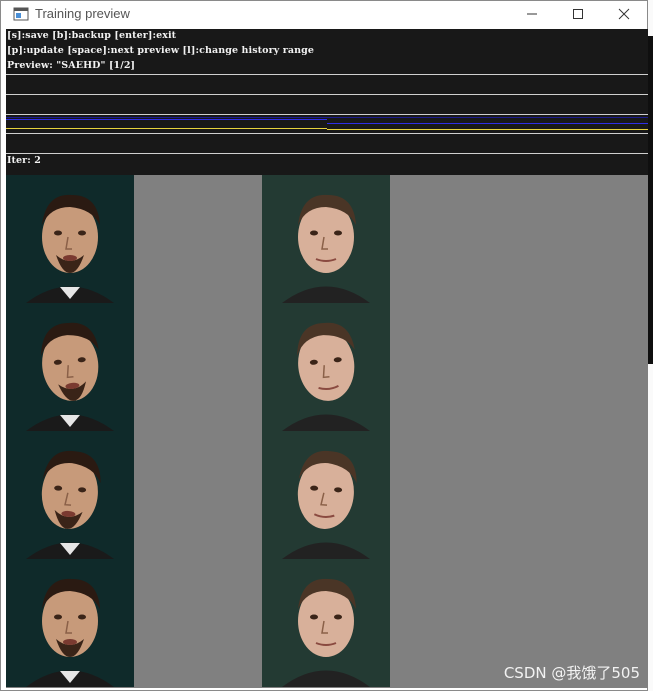 The width and height of the screenshot is (653, 691). I want to click on minimize-button, so click(532, 14).